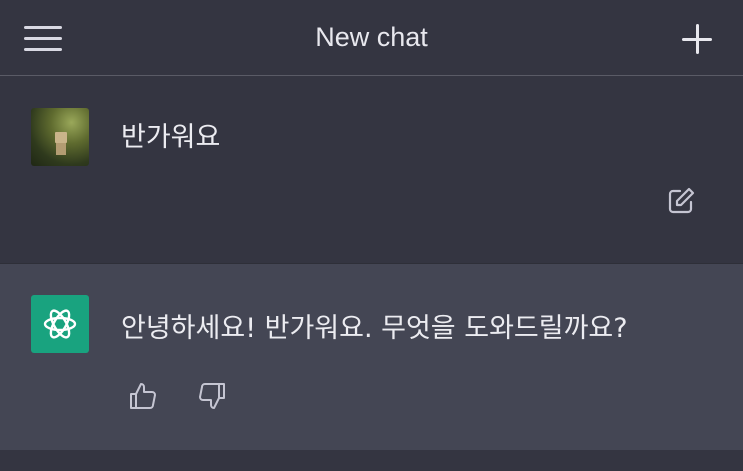  What do you see at coordinates (371, 460) in the screenshot?
I see `bottom-area` at bounding box center [371, 460].